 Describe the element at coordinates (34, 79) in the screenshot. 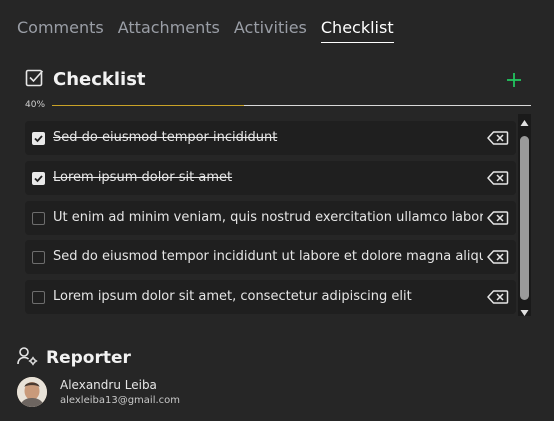

I see `checkbox-square-icon` at that location.